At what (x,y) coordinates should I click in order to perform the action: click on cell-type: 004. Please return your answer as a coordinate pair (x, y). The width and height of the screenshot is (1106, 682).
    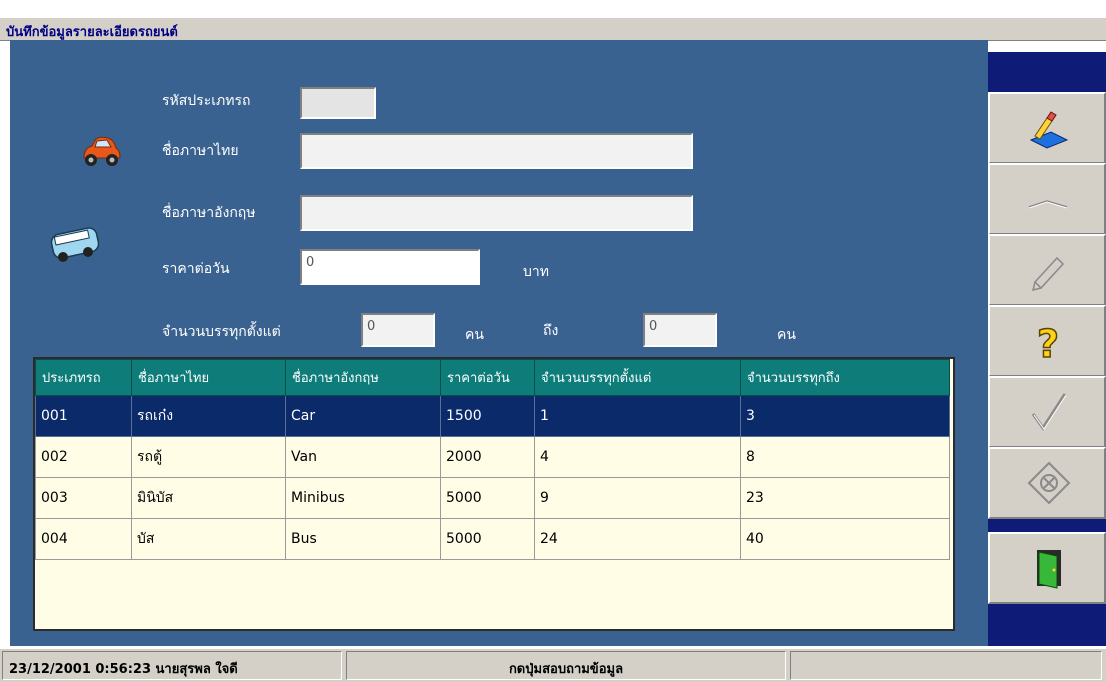
    Looking at the image, I should click on (83, 539).